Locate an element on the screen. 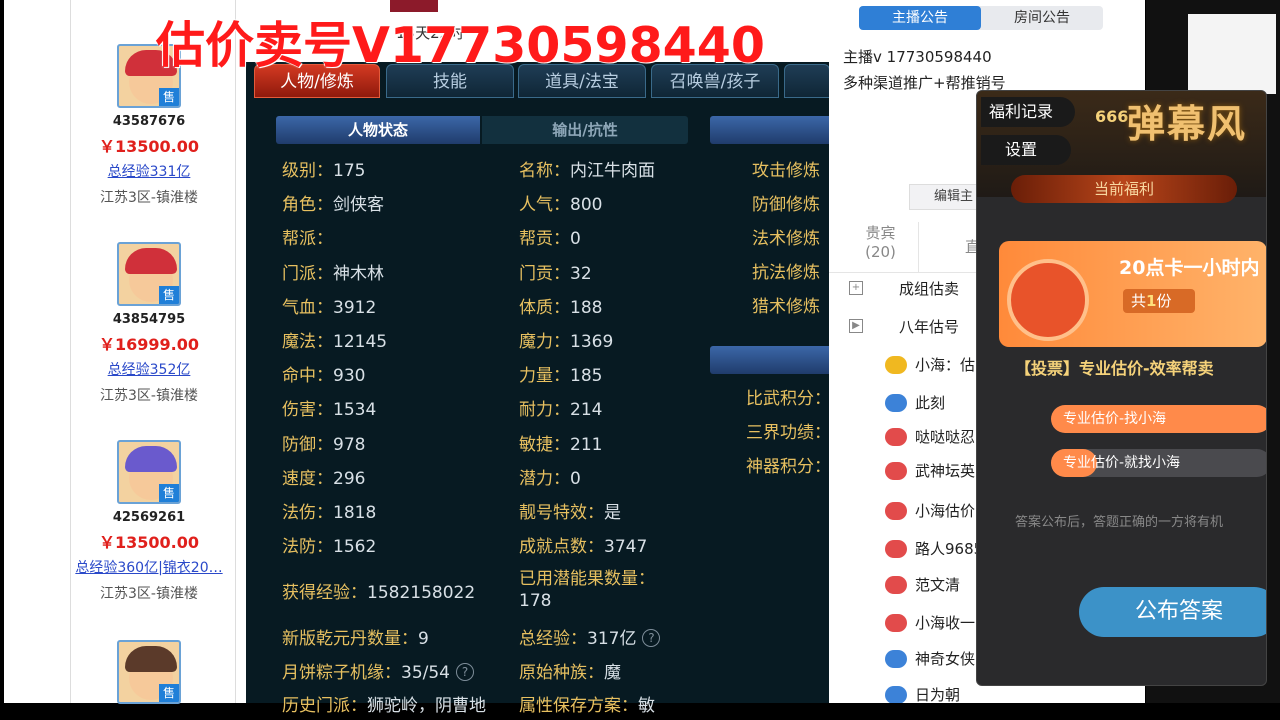 The image size is (1280, 720). stat-row: 门贡：32 is located at coordinates (555, 273).